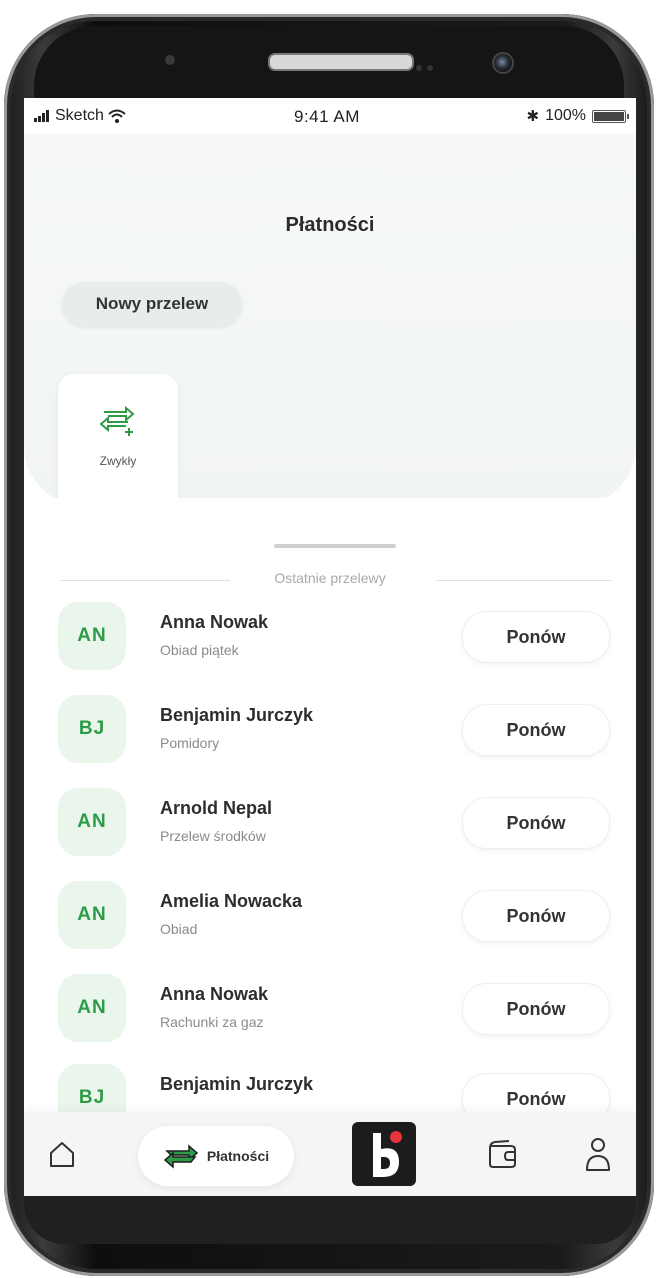 This screenshot has width=658, height=1278. Describe the element at coordinates (92, 729) in the screenshot. I see `avatar: BJ` at that location.